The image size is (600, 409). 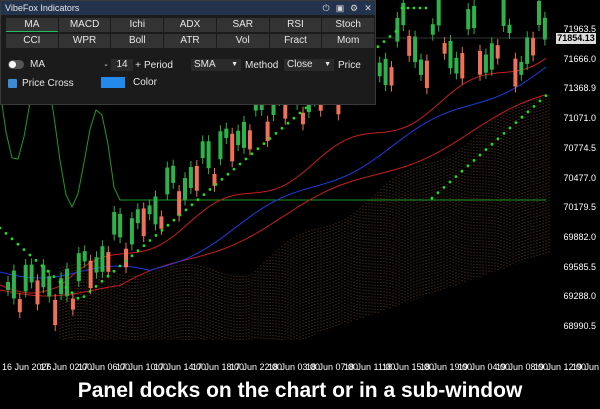 I want to click on color-swatch, so click(x=113, y=82).